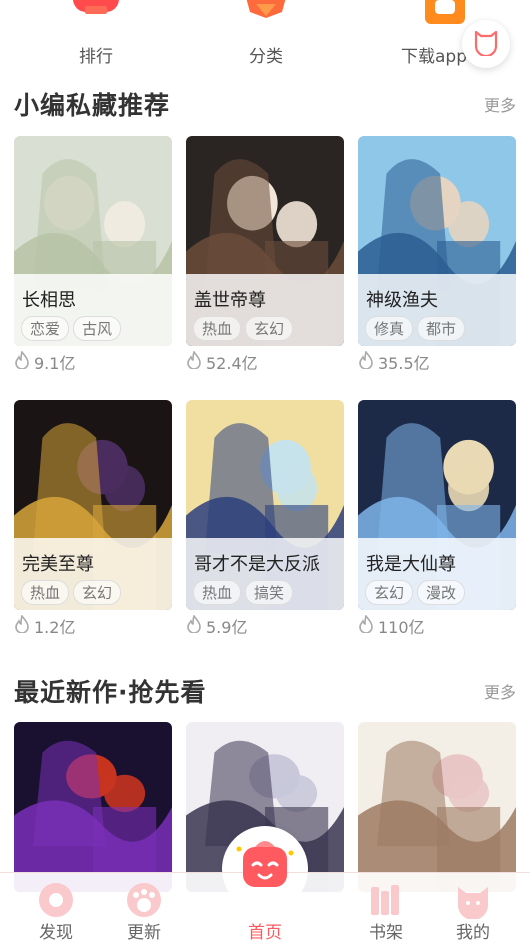 The height and width of the screenshot is (942, 530). I want to click on comic-title: 完美至尊, so click(58, 564).